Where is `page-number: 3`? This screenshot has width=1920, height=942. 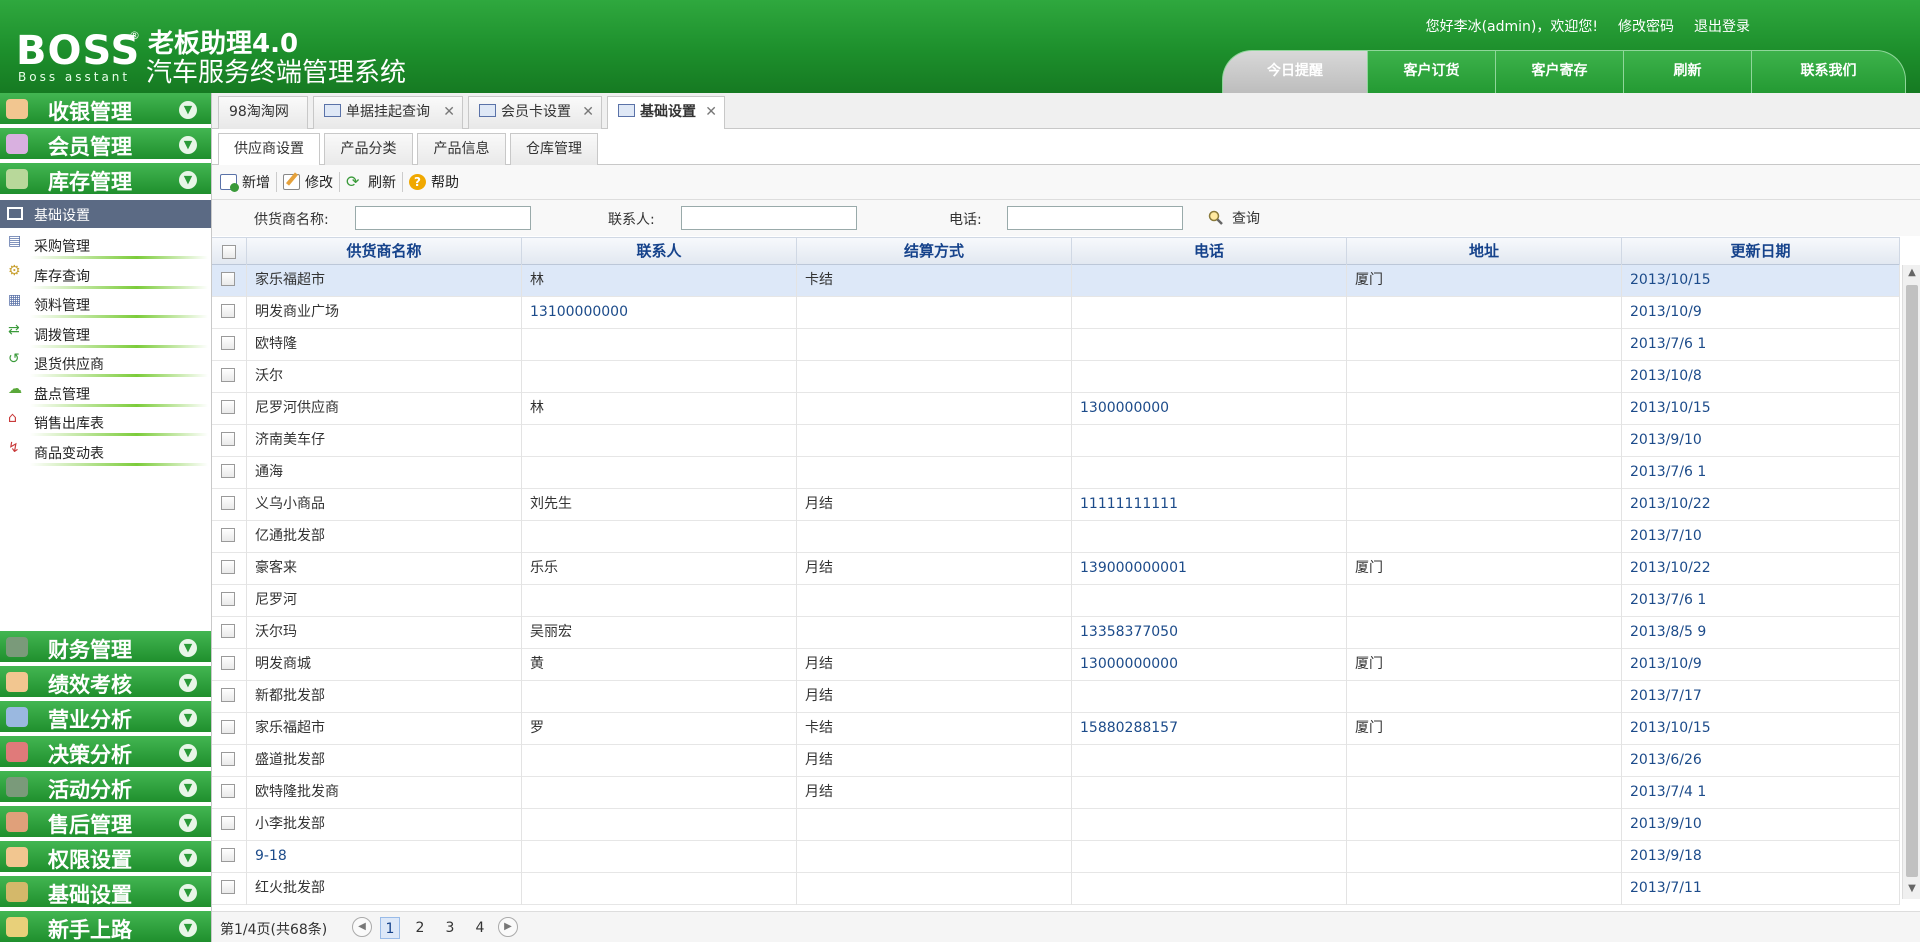 page-number: 3 is located at coordinates (450, 928).